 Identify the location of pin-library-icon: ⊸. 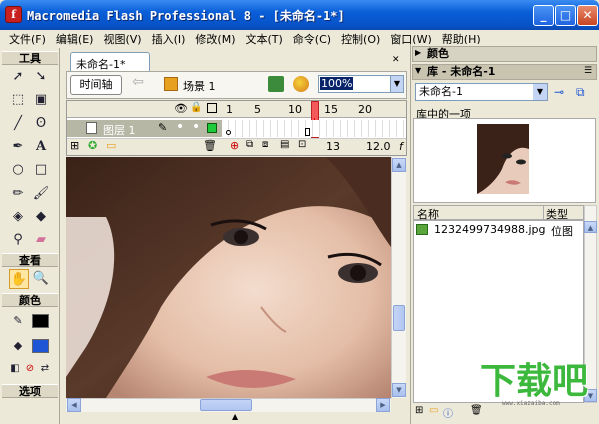
(559, 92).